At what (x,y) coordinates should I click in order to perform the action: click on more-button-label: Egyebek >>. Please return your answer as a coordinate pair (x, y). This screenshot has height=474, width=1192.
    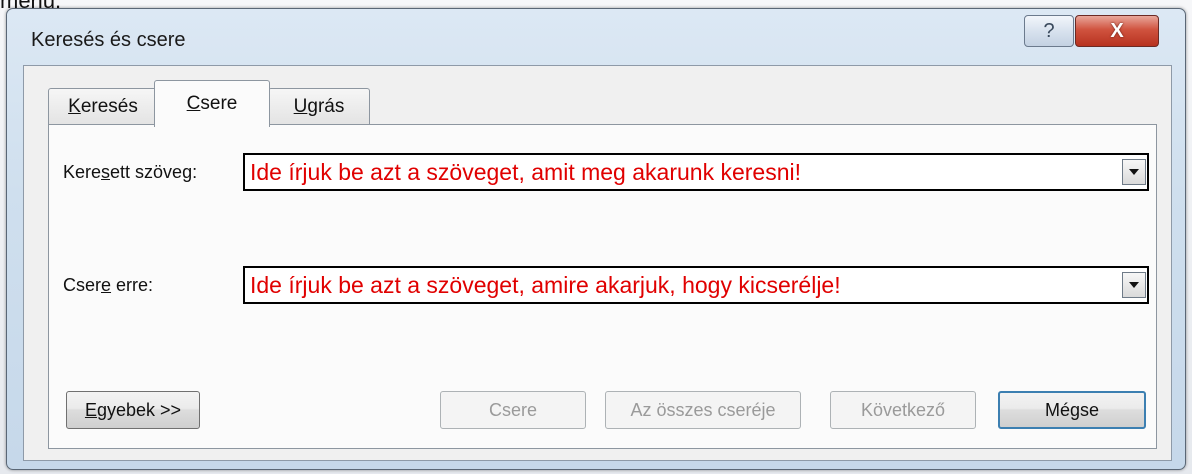
    Looking at the image, I should click on (133, 409).